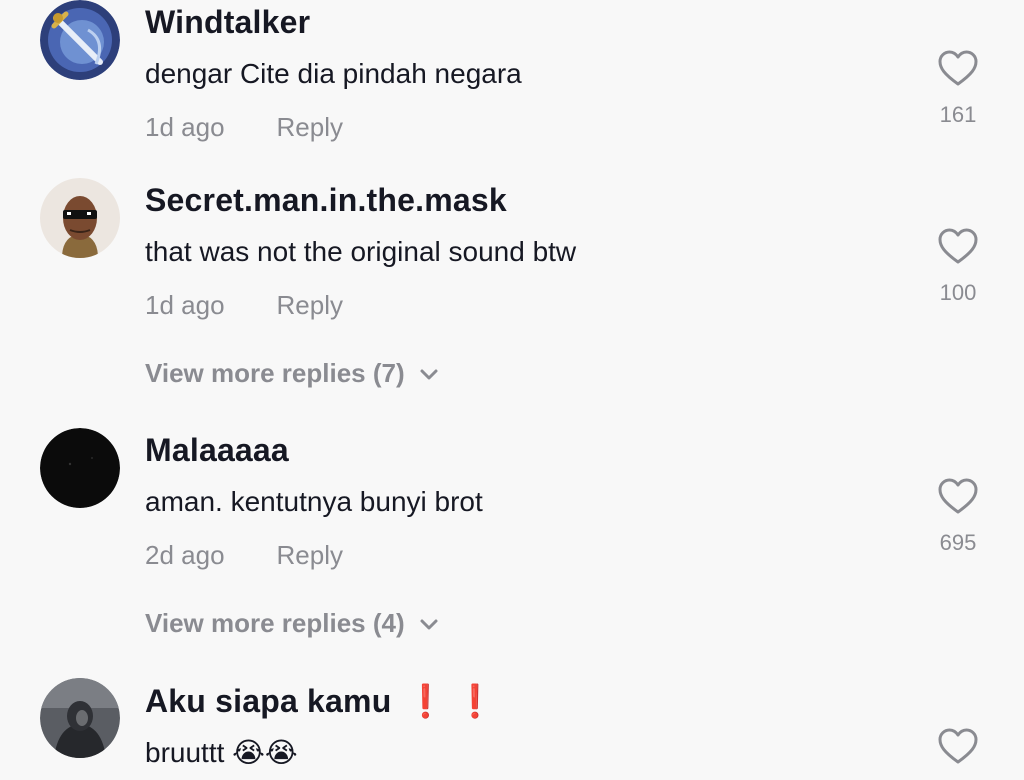  Describe the element at coordinates (217, 450) in the screenshot. I see `username: Malaaaaa` at that location.